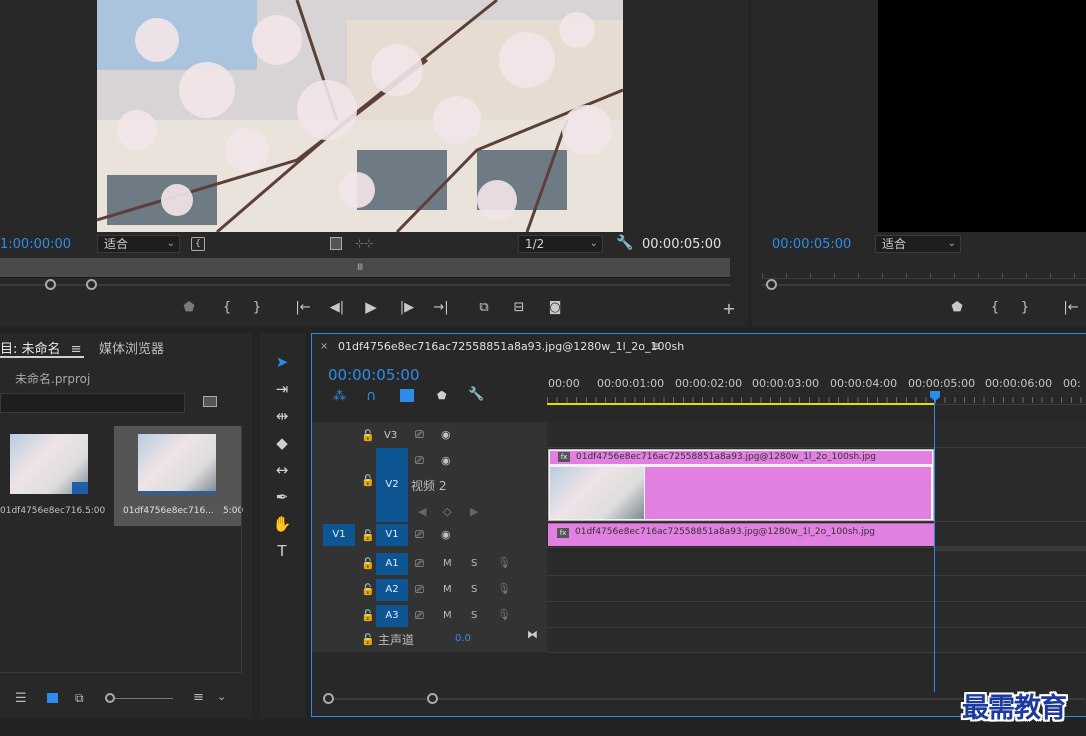 The image size is (1086, 736). What do you see at coordinates (92, 403) in the screenshot?
I see `project-search-input` at bounding box center [92, 403].